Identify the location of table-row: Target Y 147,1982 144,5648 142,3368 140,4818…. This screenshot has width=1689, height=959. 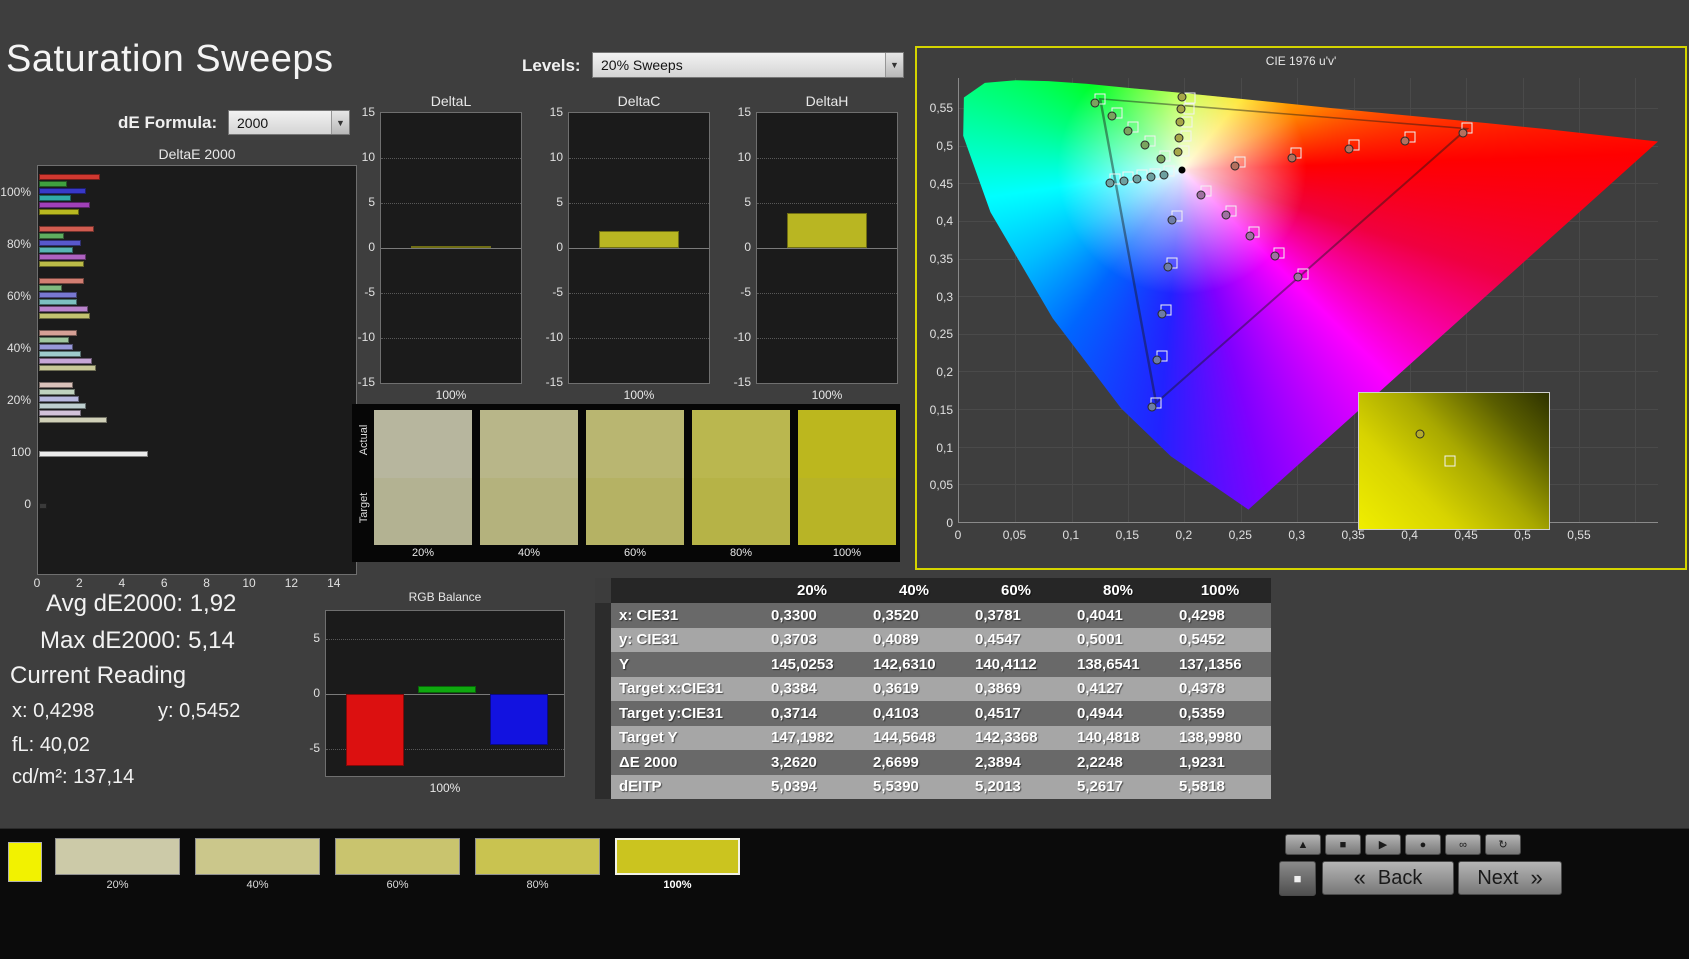
(933, 737).